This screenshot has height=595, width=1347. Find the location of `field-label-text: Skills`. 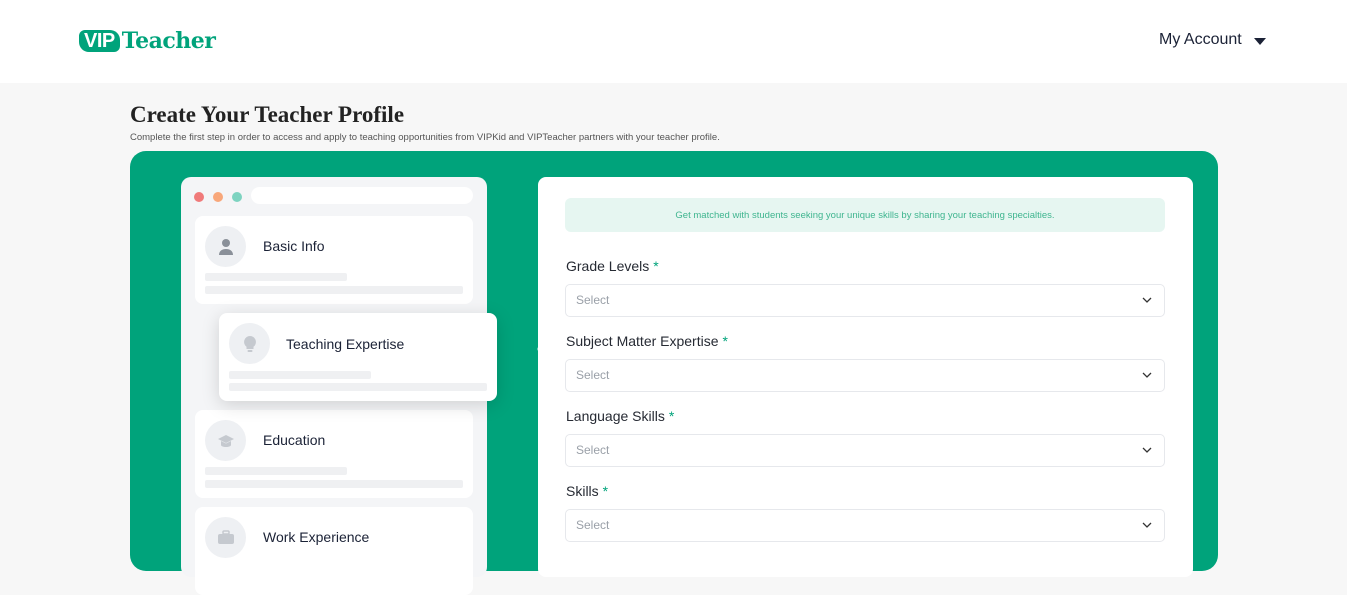

field-label-text: Skills is located at coordinates (582, 491).